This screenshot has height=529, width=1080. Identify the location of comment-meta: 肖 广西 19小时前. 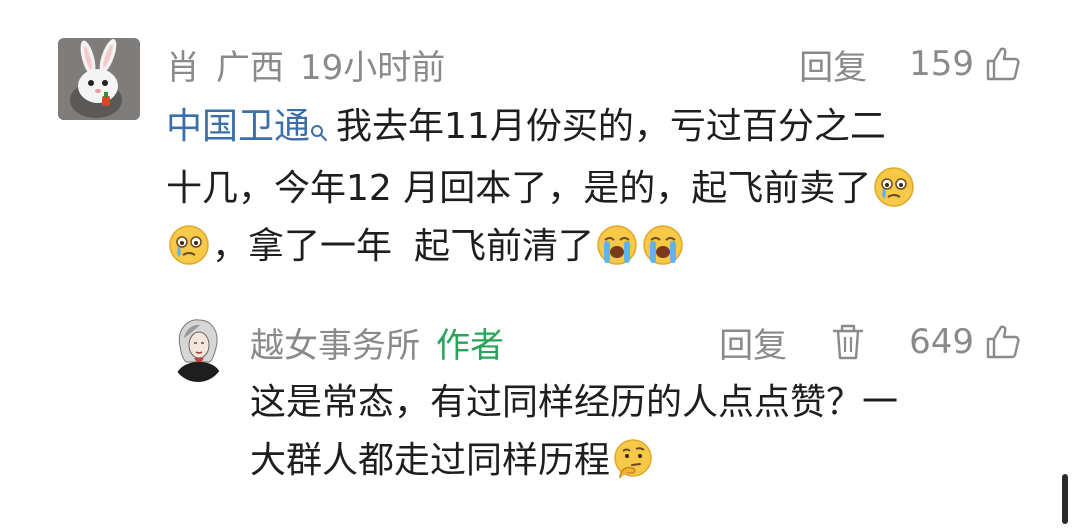
(305, 64).